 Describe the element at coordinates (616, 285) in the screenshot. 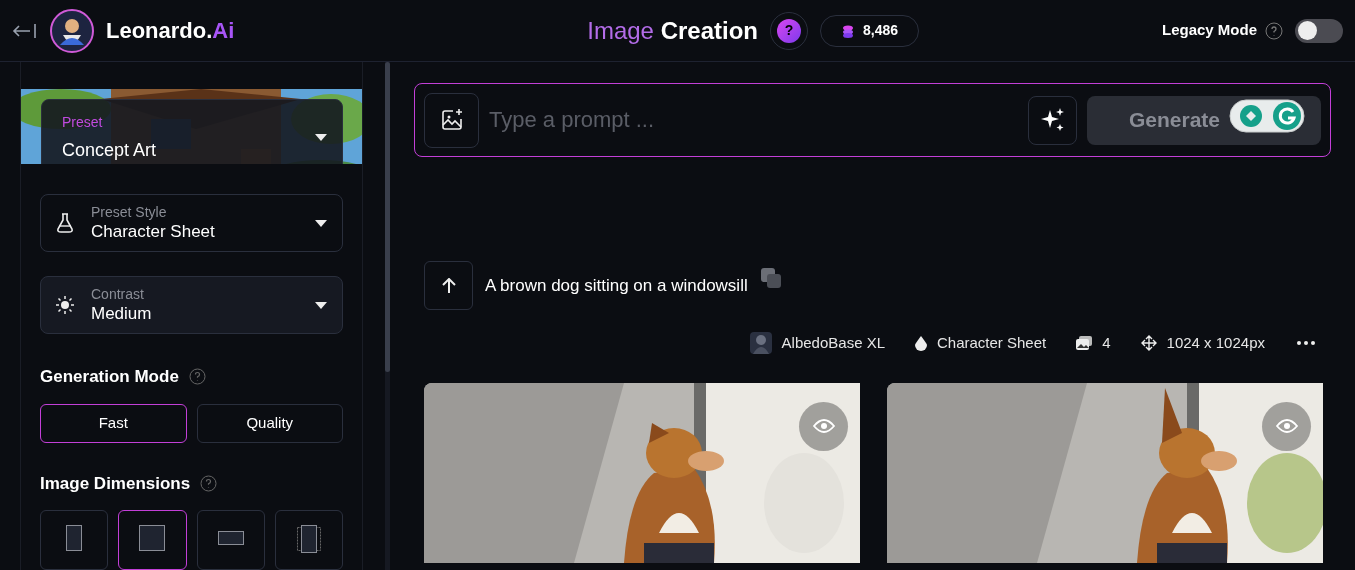

I see `generation-prompt: A brown dog sitting on a windowsill` at that location.